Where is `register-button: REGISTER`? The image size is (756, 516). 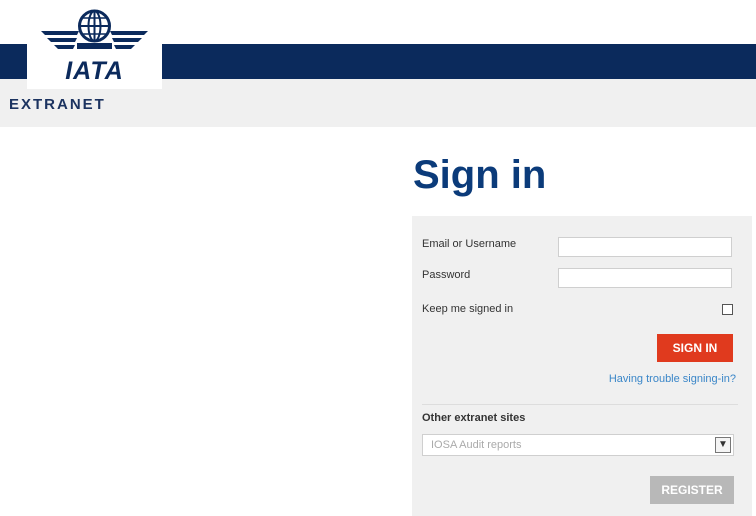
register-button: REGISTER is located at coordinates (692, 490).